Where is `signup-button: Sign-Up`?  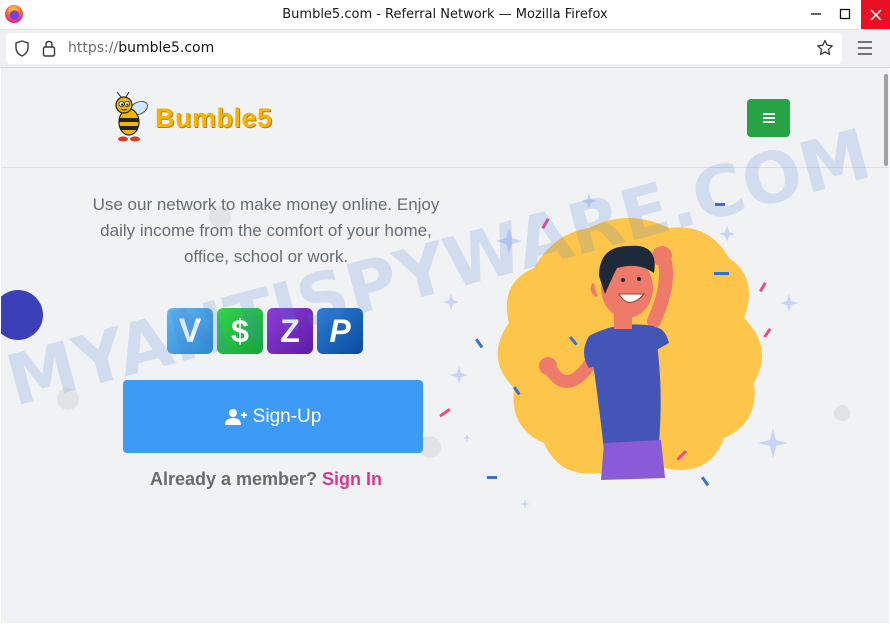
signup-button: Sign-Up is located at coordinates (273, 416).